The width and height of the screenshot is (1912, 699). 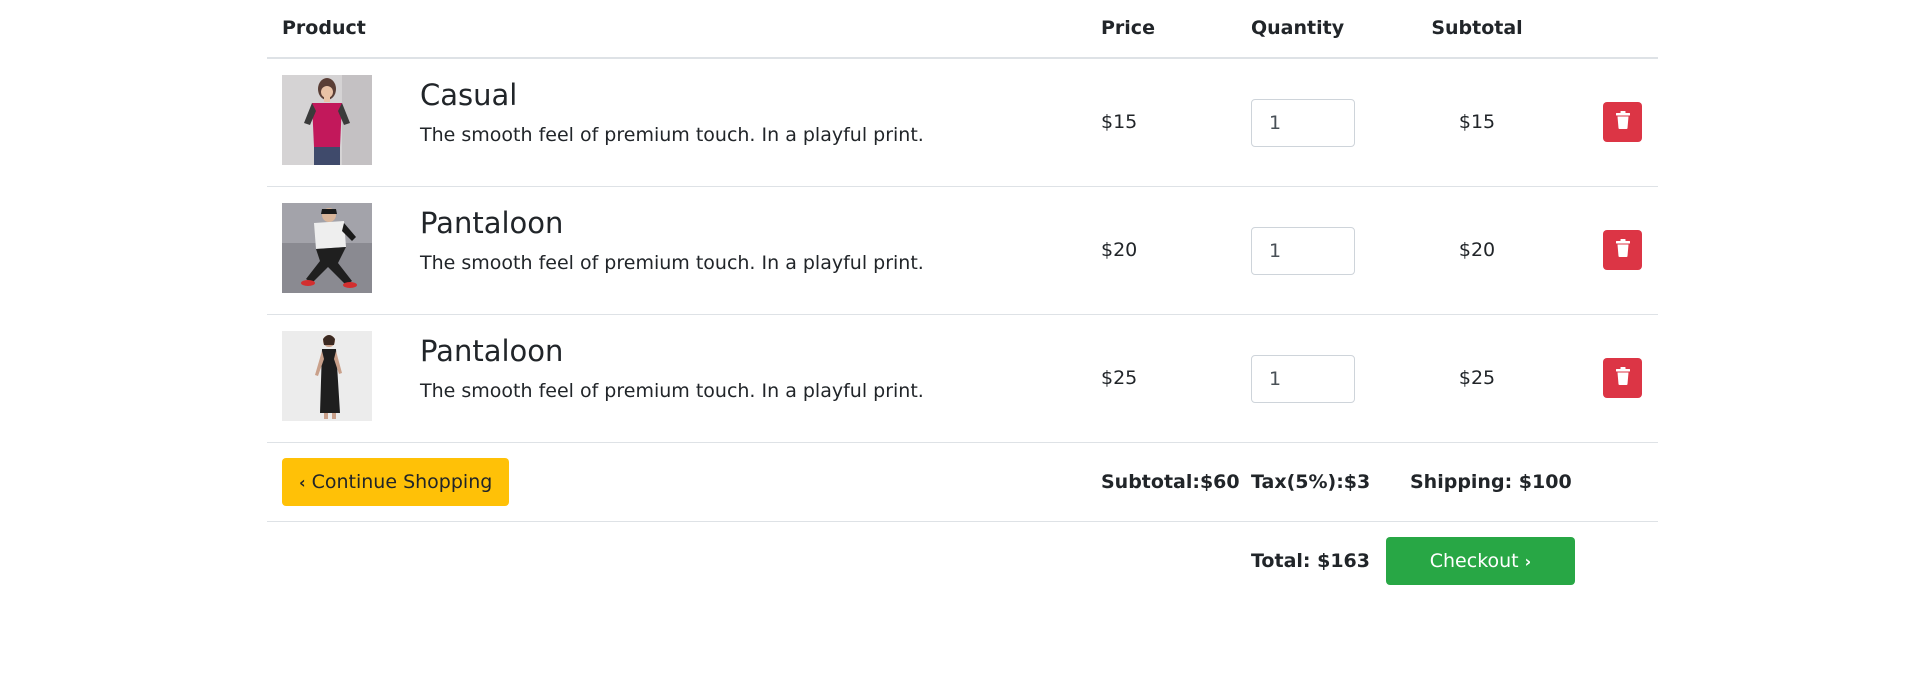 I want to click on cart-subtotal: Subtotal:$60, so click(x=1170, y=482).